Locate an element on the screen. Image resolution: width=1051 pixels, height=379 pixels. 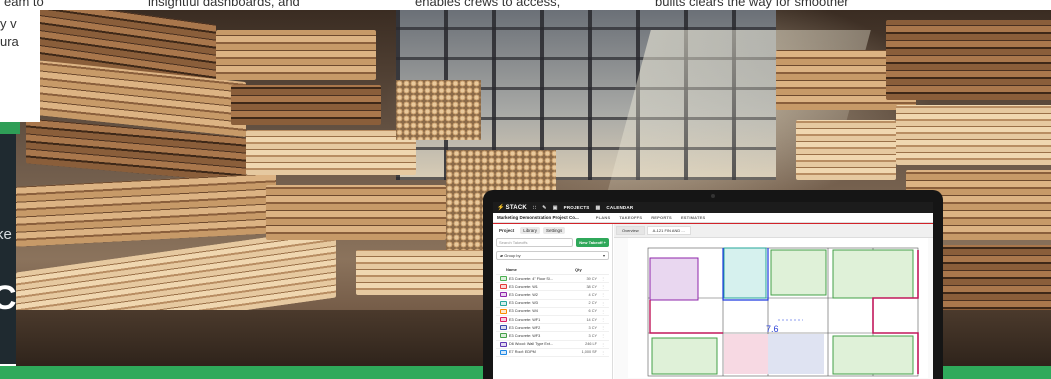
previous-slide-remnant: y v ura is located at coordinates (20, 61).